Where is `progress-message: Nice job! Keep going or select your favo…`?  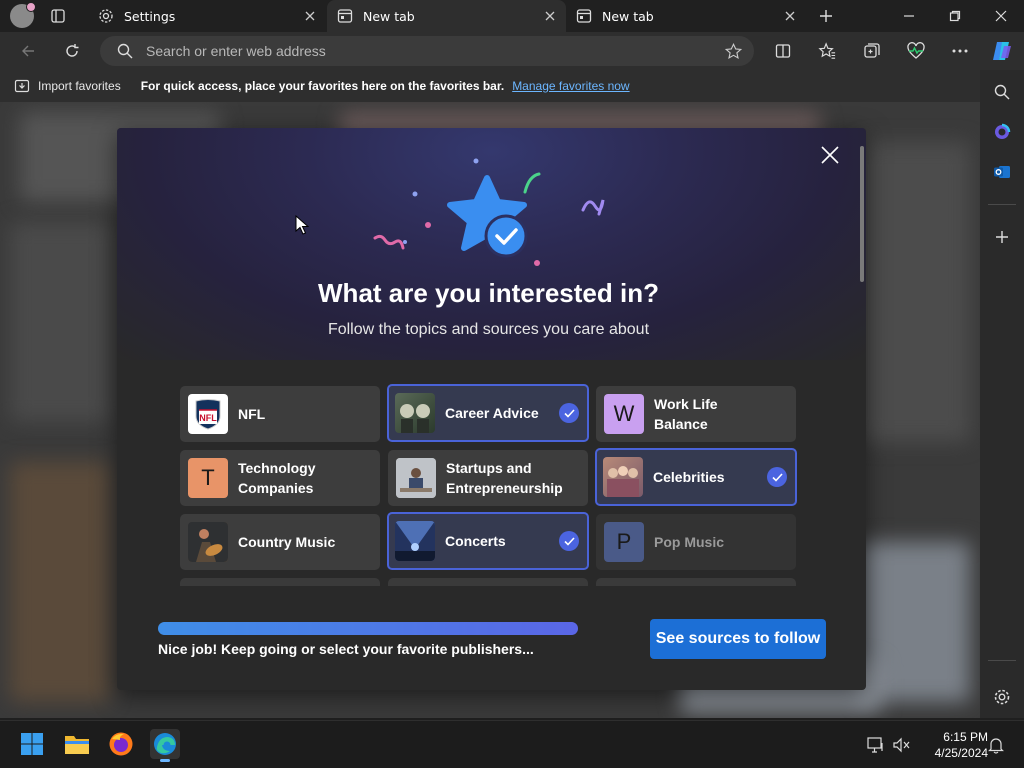 progress-message: Nice job! Keep going or select your favo… is located at coordinates (346, 649).